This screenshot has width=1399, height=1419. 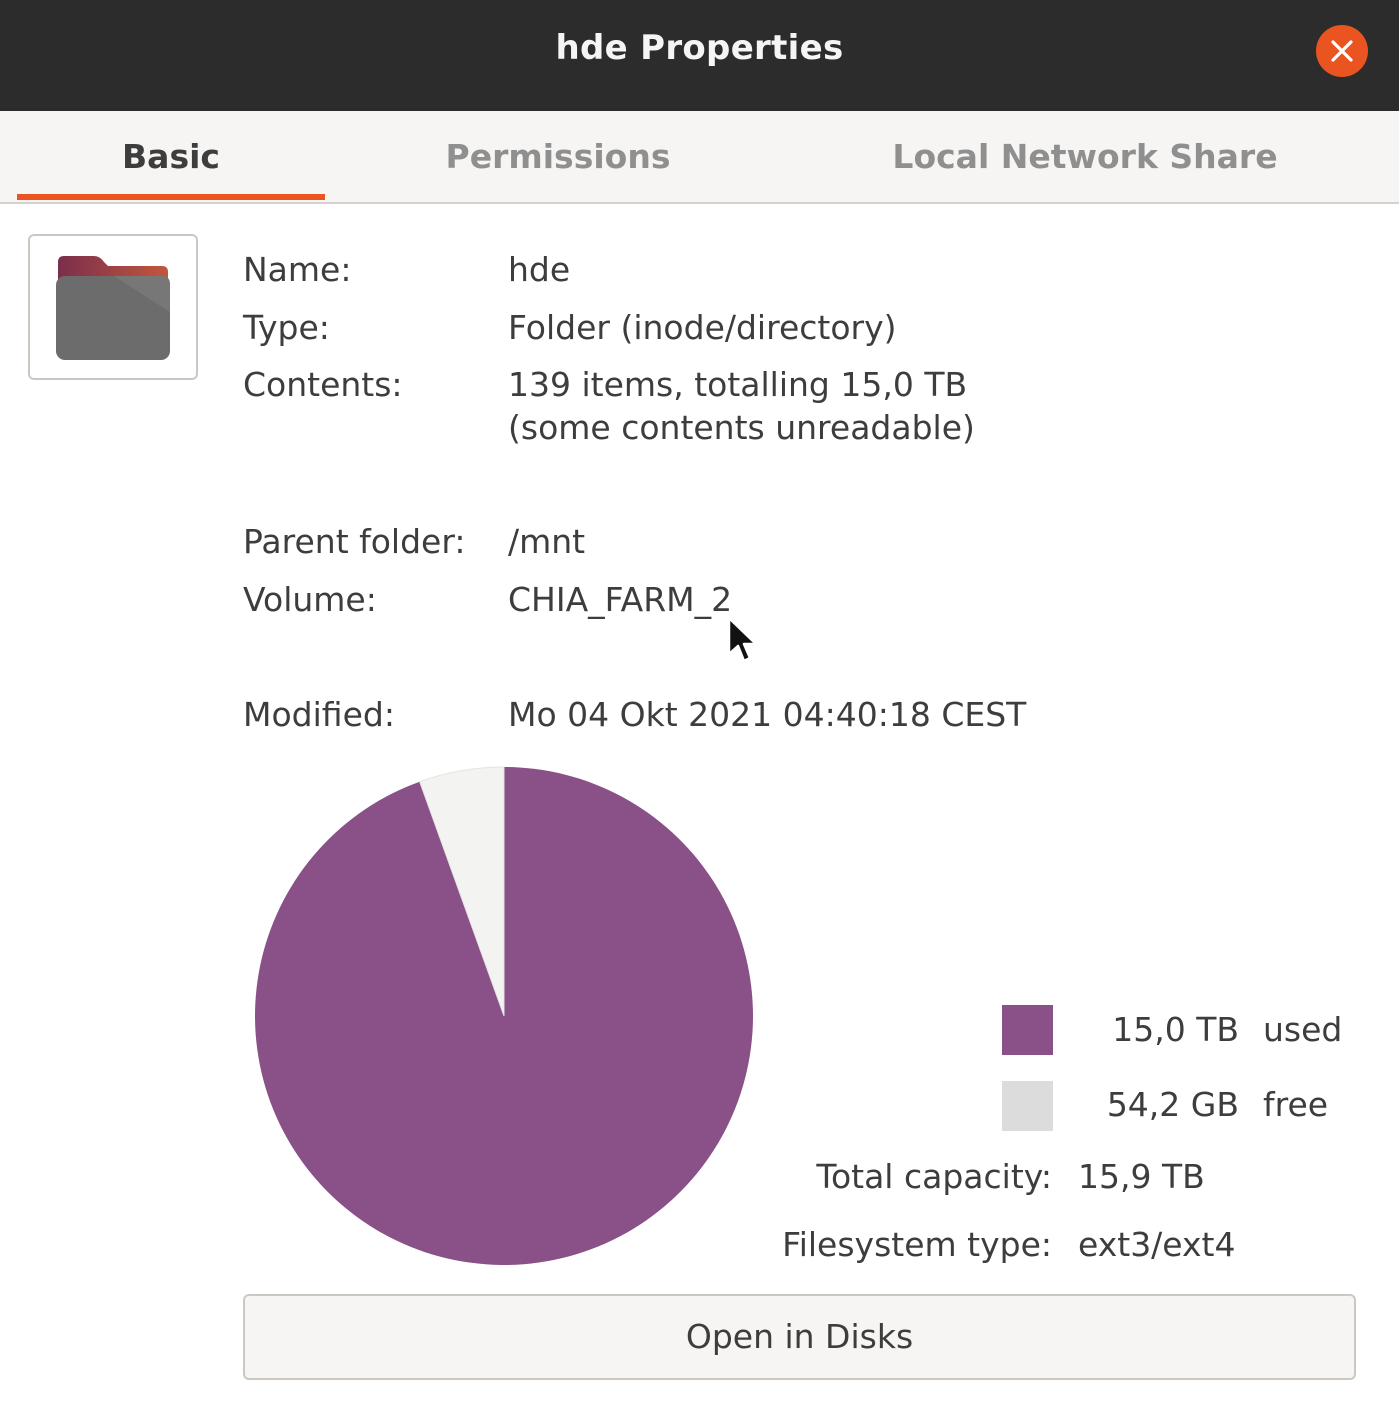 I want to click on close-button, so click(x=1342, y=51).